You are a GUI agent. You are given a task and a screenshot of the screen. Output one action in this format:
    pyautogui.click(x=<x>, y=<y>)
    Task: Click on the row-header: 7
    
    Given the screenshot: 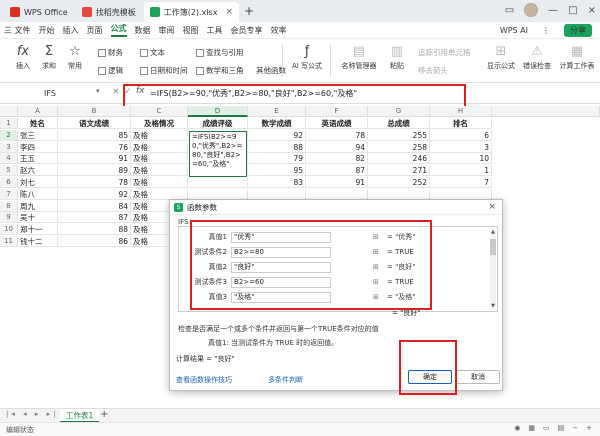 What is the action you would take?
    pyautogui.click(x=9, y=194)
    